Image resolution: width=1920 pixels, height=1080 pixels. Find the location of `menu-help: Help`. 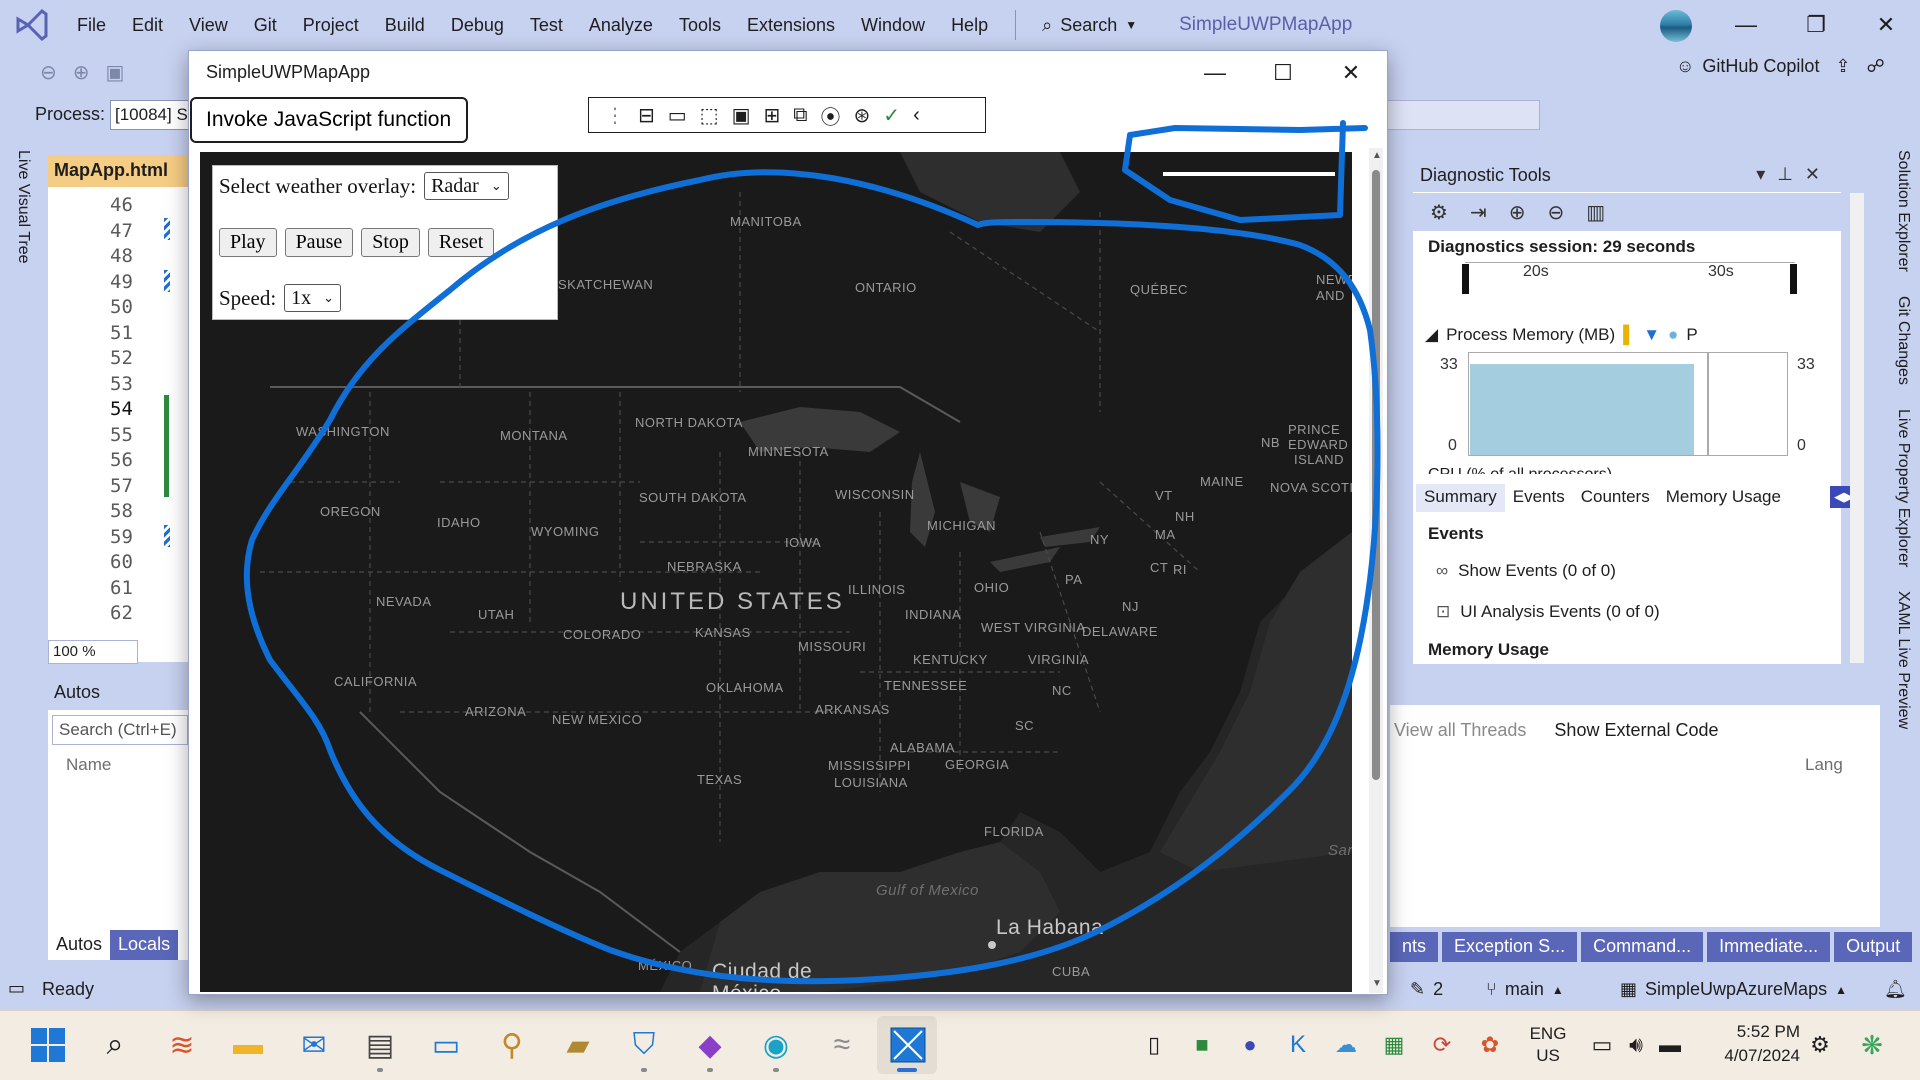

menu-help: Help is located at coordinates (969, 25).